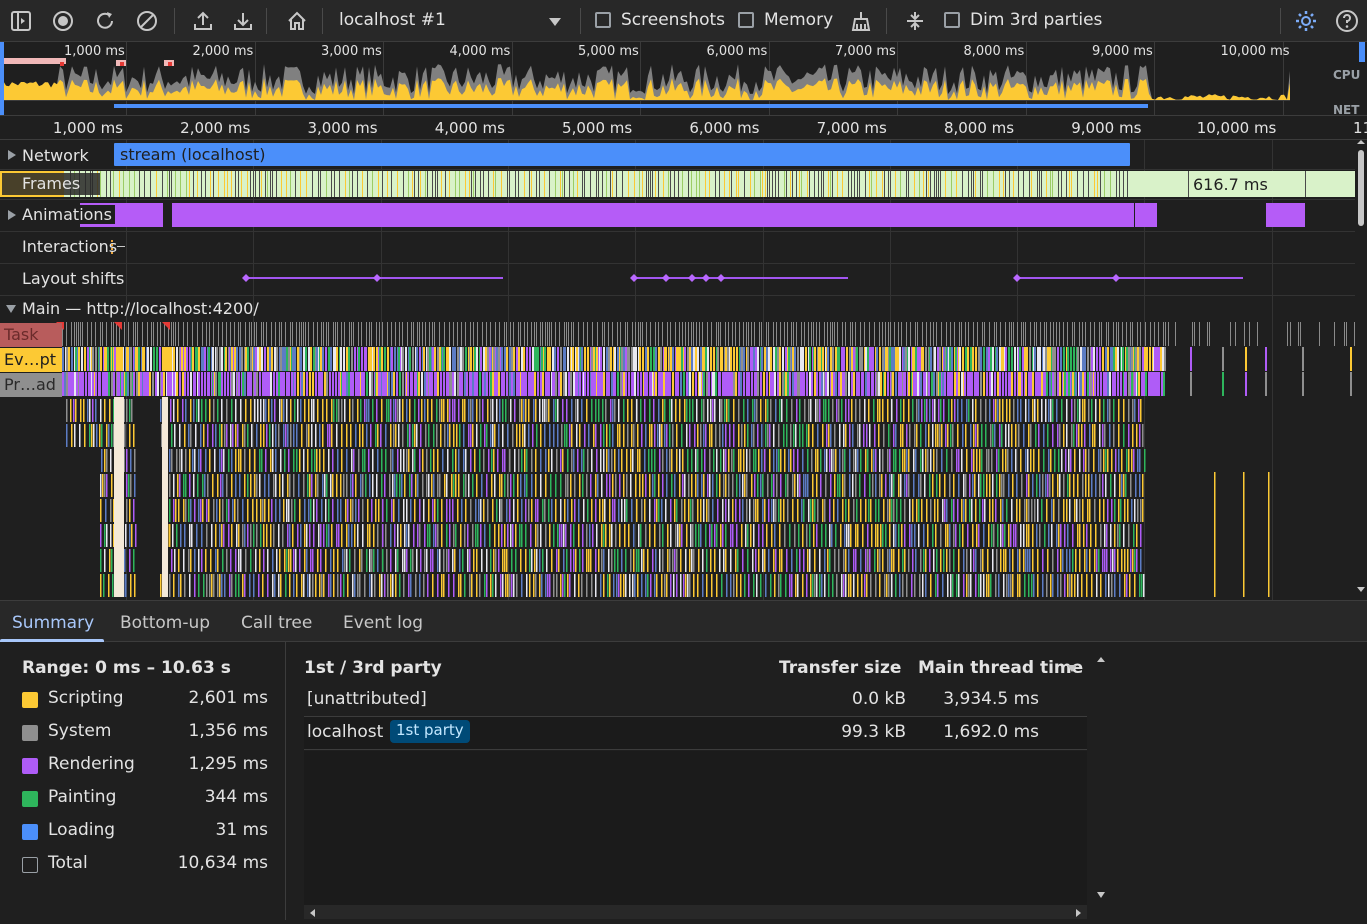 The height and width of the screenshot is (924, 1367). I want to click on expand-network-icon, so click(12, 155).